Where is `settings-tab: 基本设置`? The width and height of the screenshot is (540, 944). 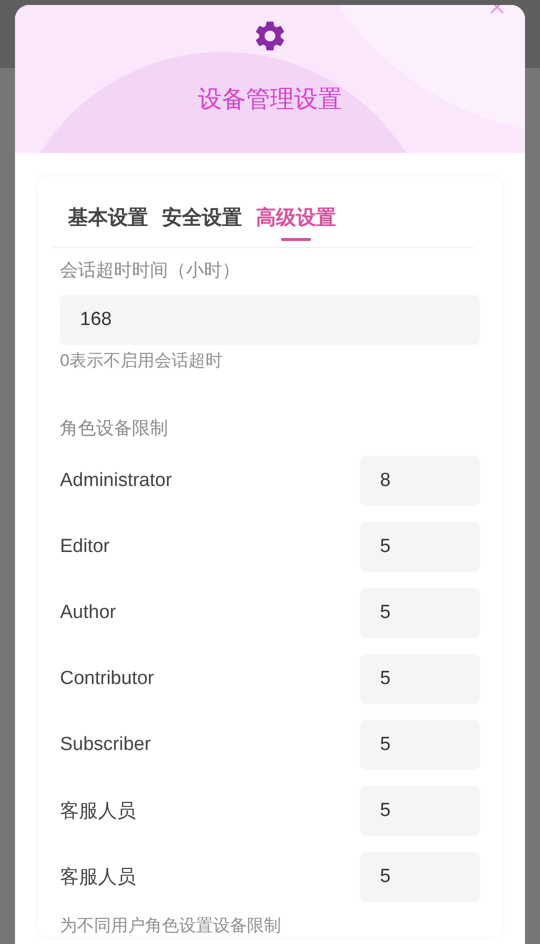 settings-tab: 基本设置 is located at coordinates (108, 222).